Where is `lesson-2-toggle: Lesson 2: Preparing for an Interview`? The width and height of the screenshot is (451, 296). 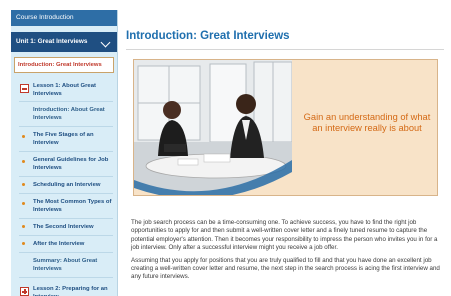
lesson-2-toggle: Lesson 2: Preparing for an Interview is located at coordinates (64, 289).